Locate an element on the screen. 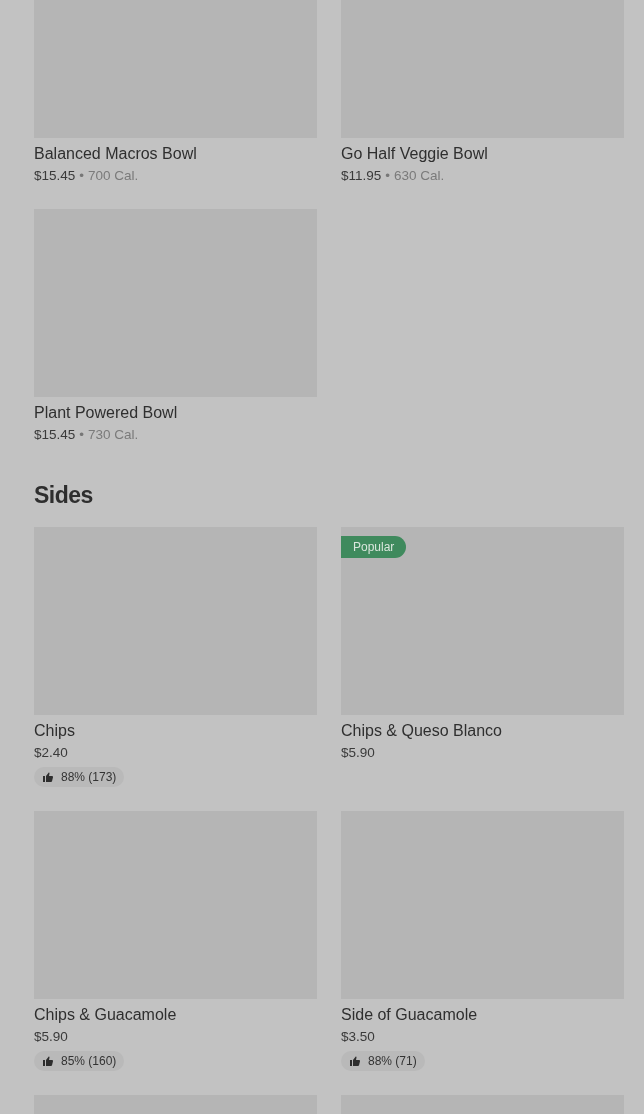 The width and height of the screenshot is (644, 1114). rating-text: 88% (173) is located at coordinates (89, 777).